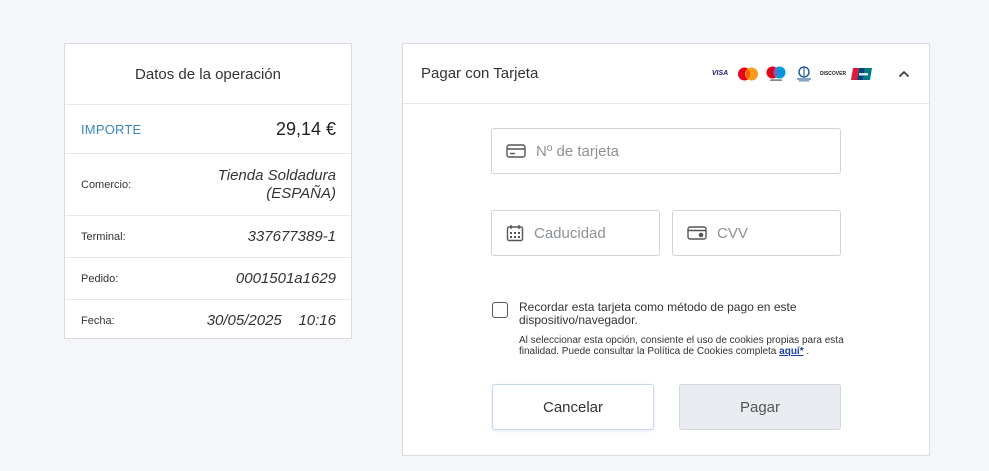 This screenshot has width=989, height=471. Describe the element at coordinates (697, 233) in the screenshot. I see `card-cvv-icon` at that location.